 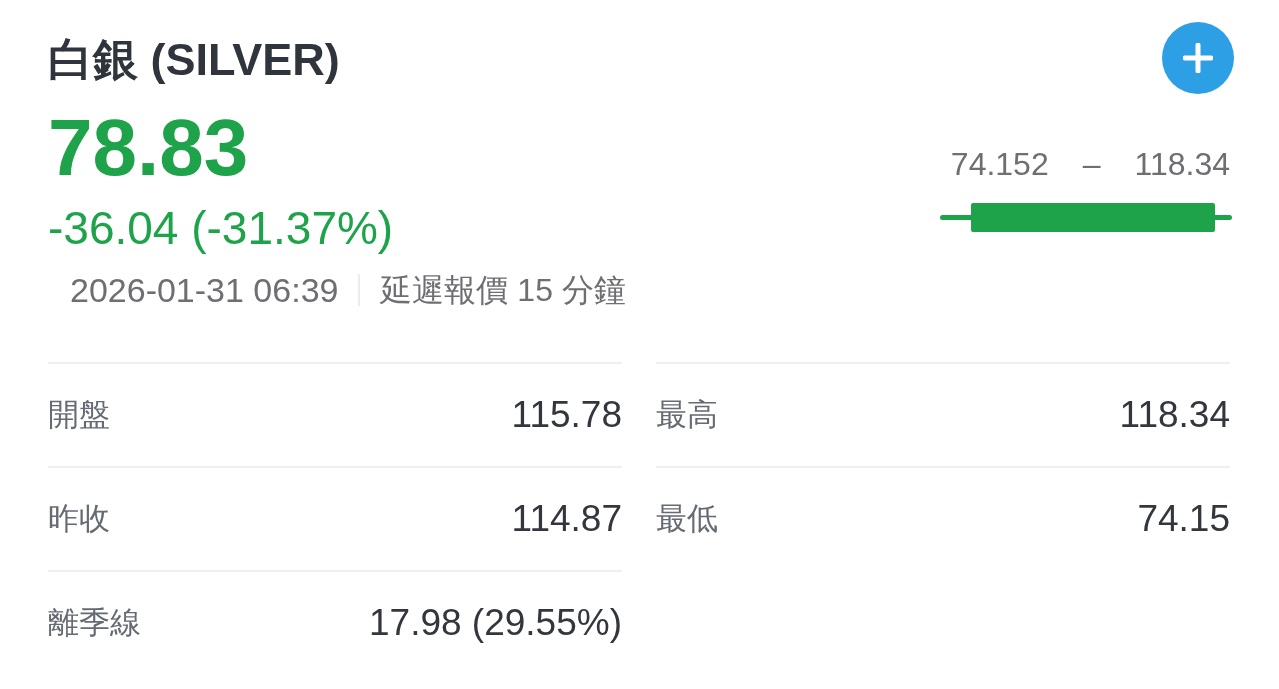 I want to click on stat-value: 118.34, so click(x=1174, y=415).